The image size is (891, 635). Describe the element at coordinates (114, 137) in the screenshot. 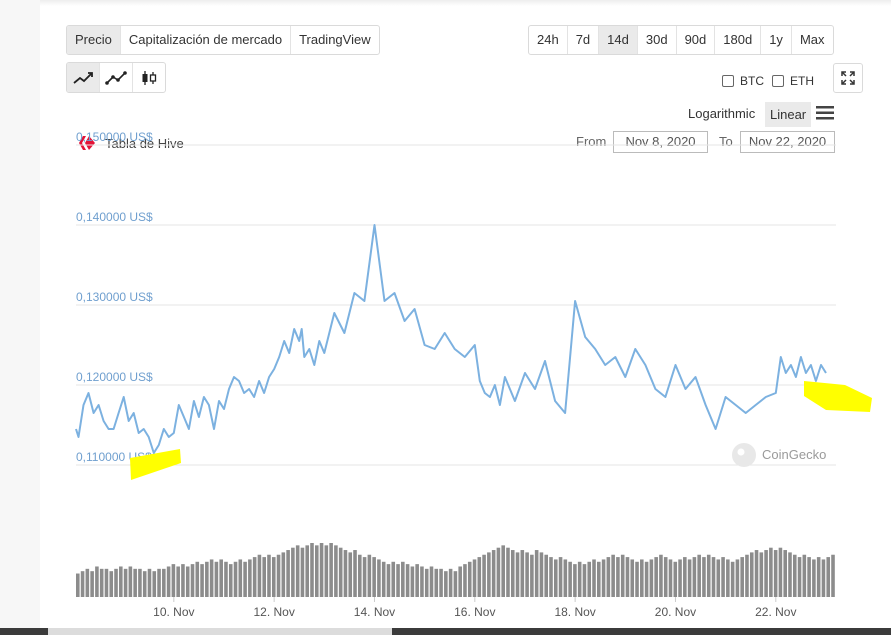

I see `y-tick-label: 0,150000 US$` at that location.